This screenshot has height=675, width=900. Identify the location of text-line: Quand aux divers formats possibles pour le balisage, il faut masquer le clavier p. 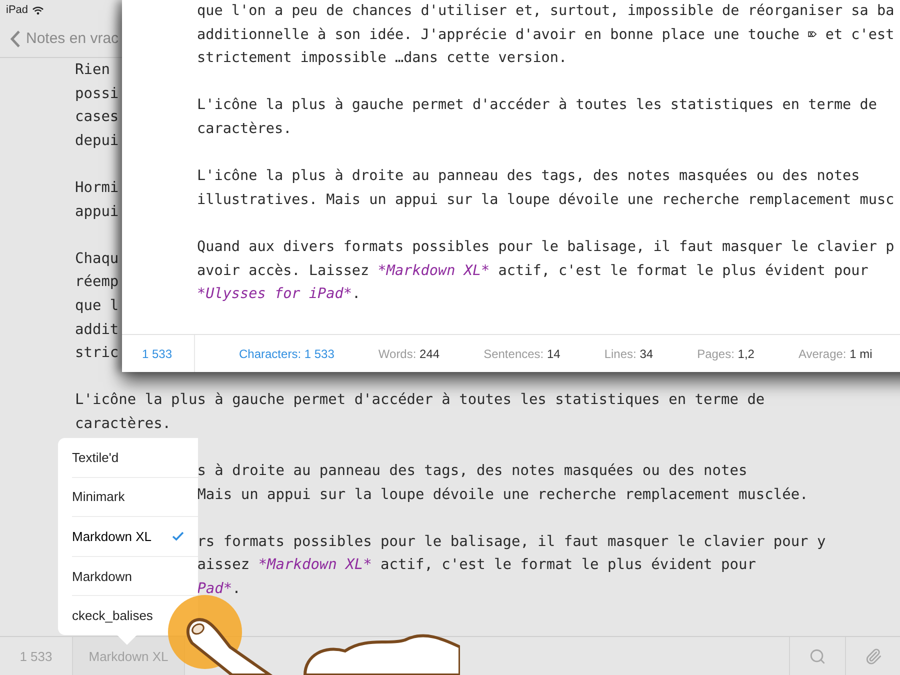
(545, 247).